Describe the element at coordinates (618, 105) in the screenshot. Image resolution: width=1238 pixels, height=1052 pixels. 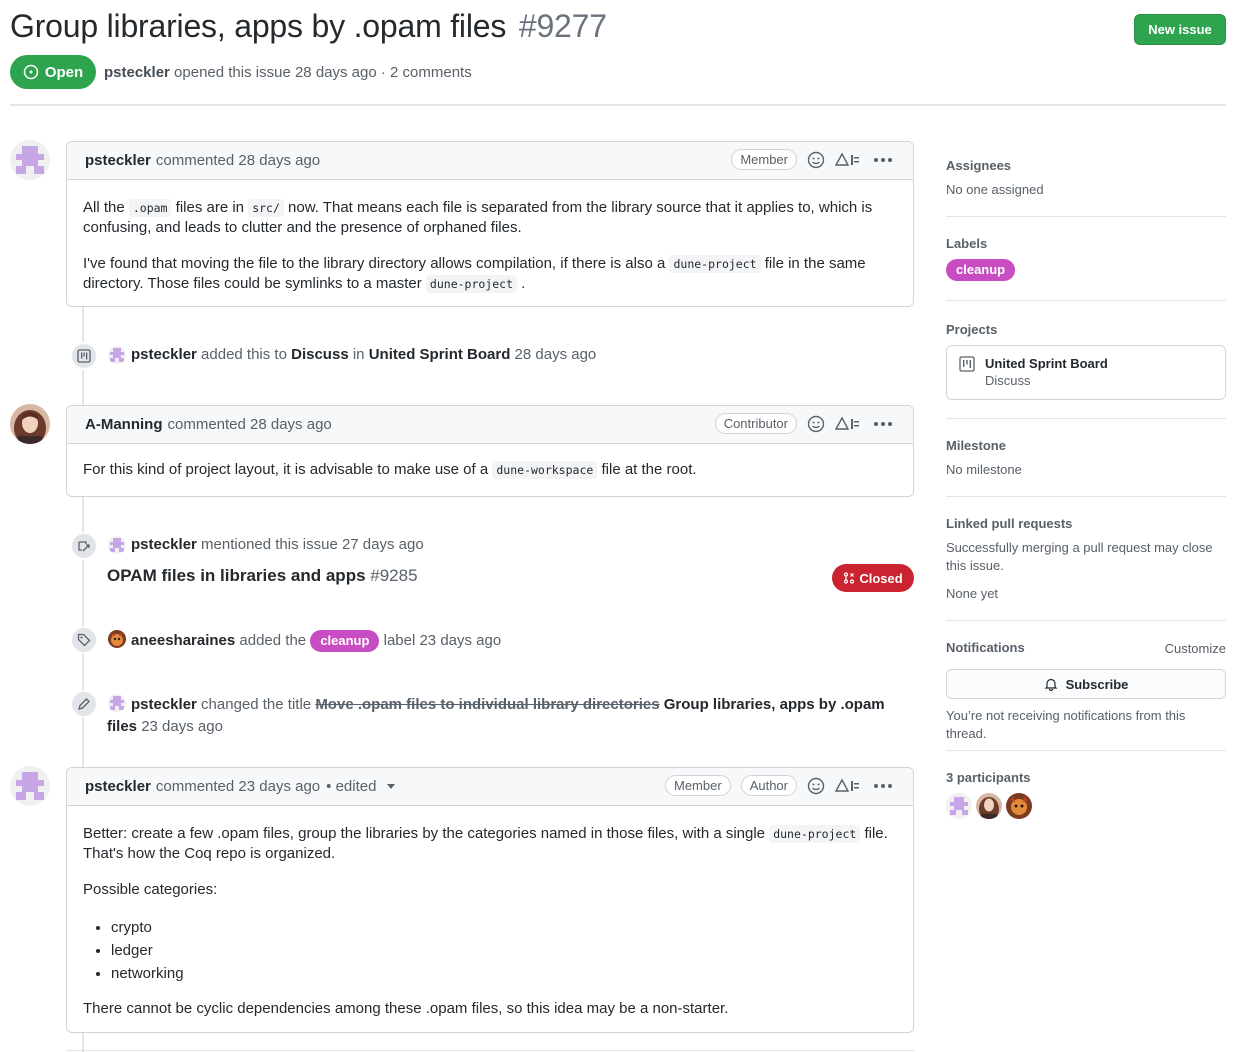
I see `header-divider` at that location.